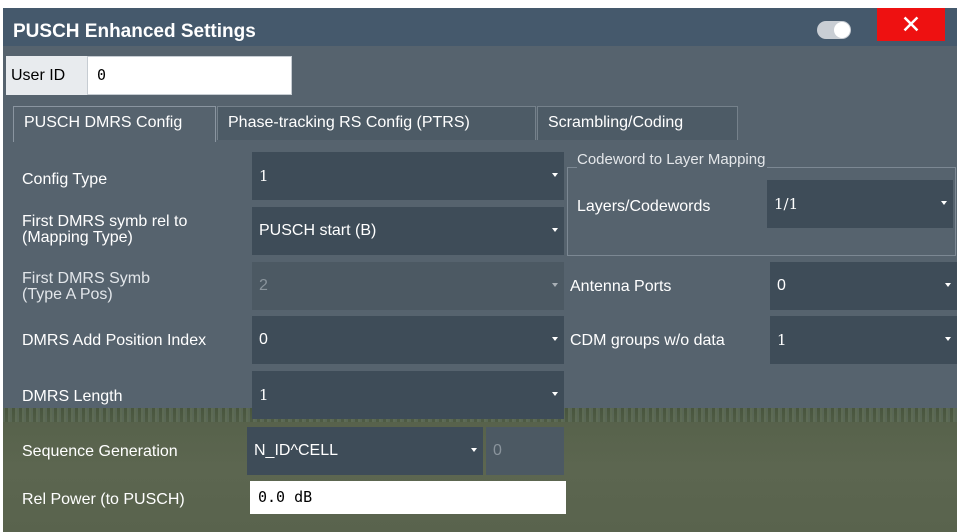 The image size is (957, 532). What do you see at coordinates (114, 124) in the screenshot?
I see `tab-pusch-dmrs-config: PUSCH DMRS Config` at bounding box center [114, 124].